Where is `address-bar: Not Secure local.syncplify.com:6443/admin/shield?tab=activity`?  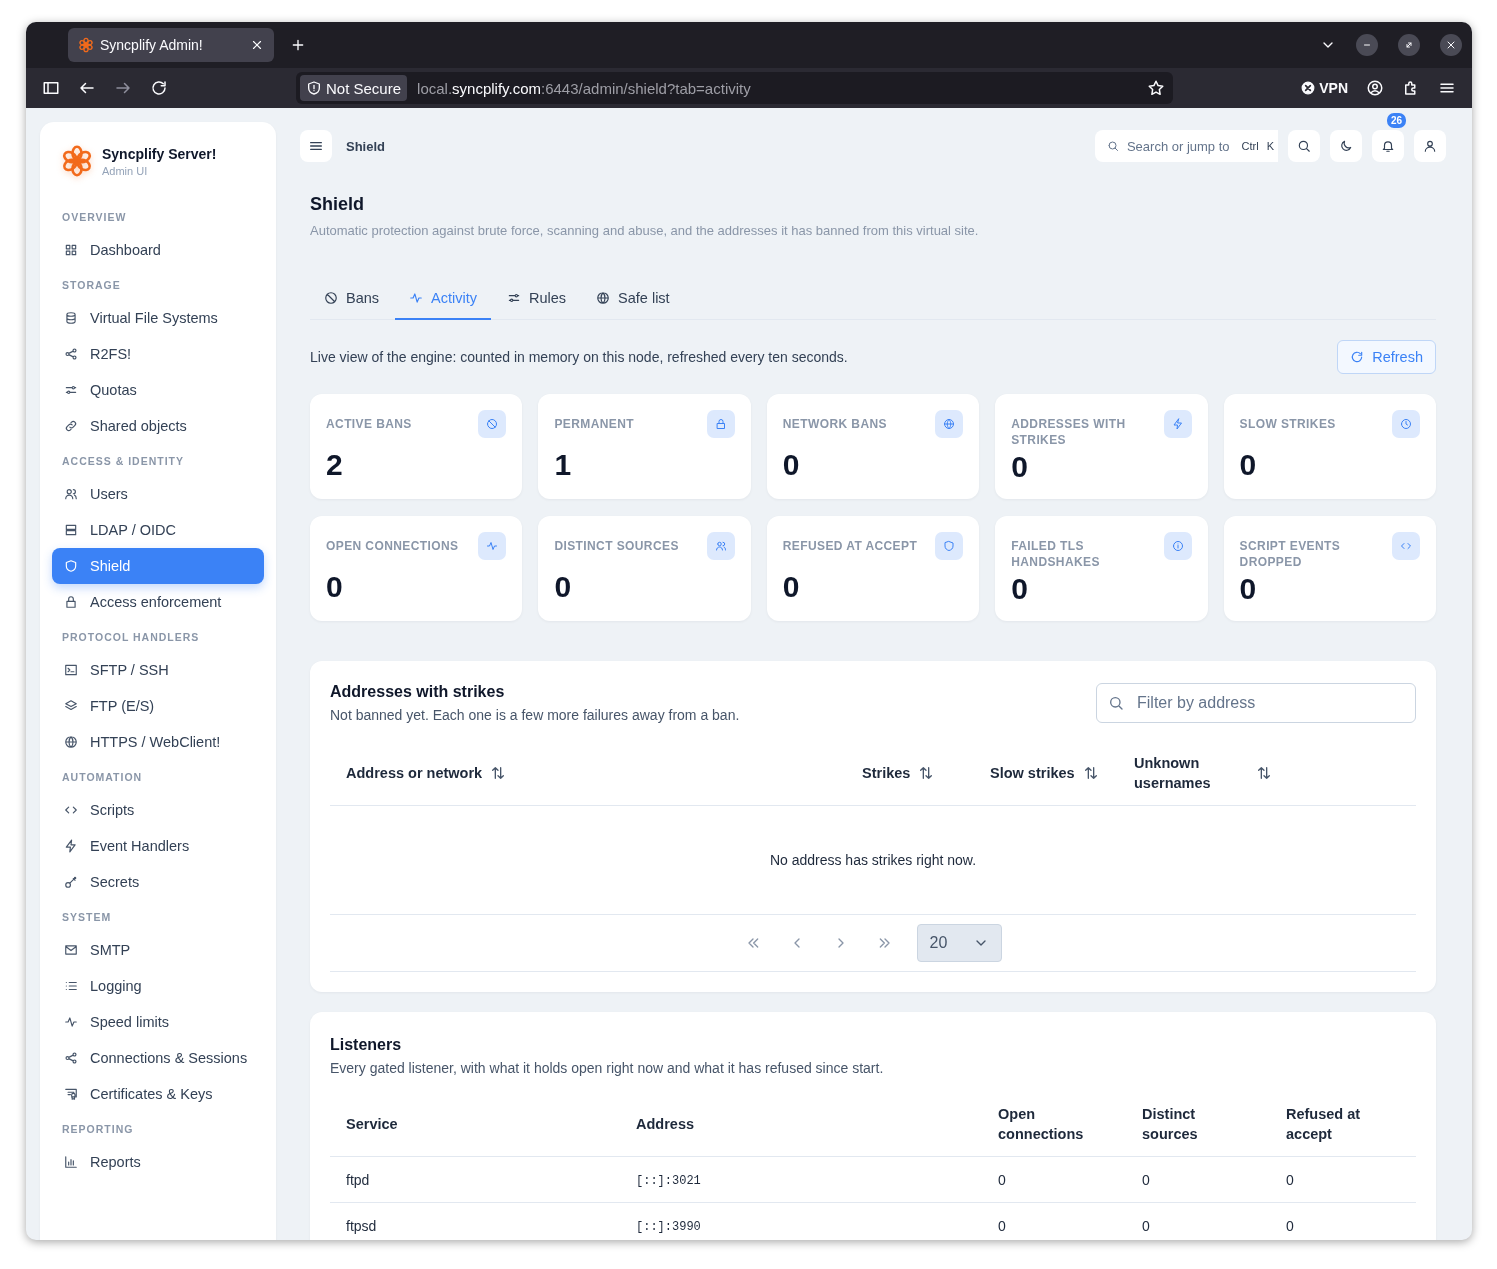 address-bar: Not Secure local.syncplify.com:6443/admin/shield?tab=activity is located at coordinates (735, 88).